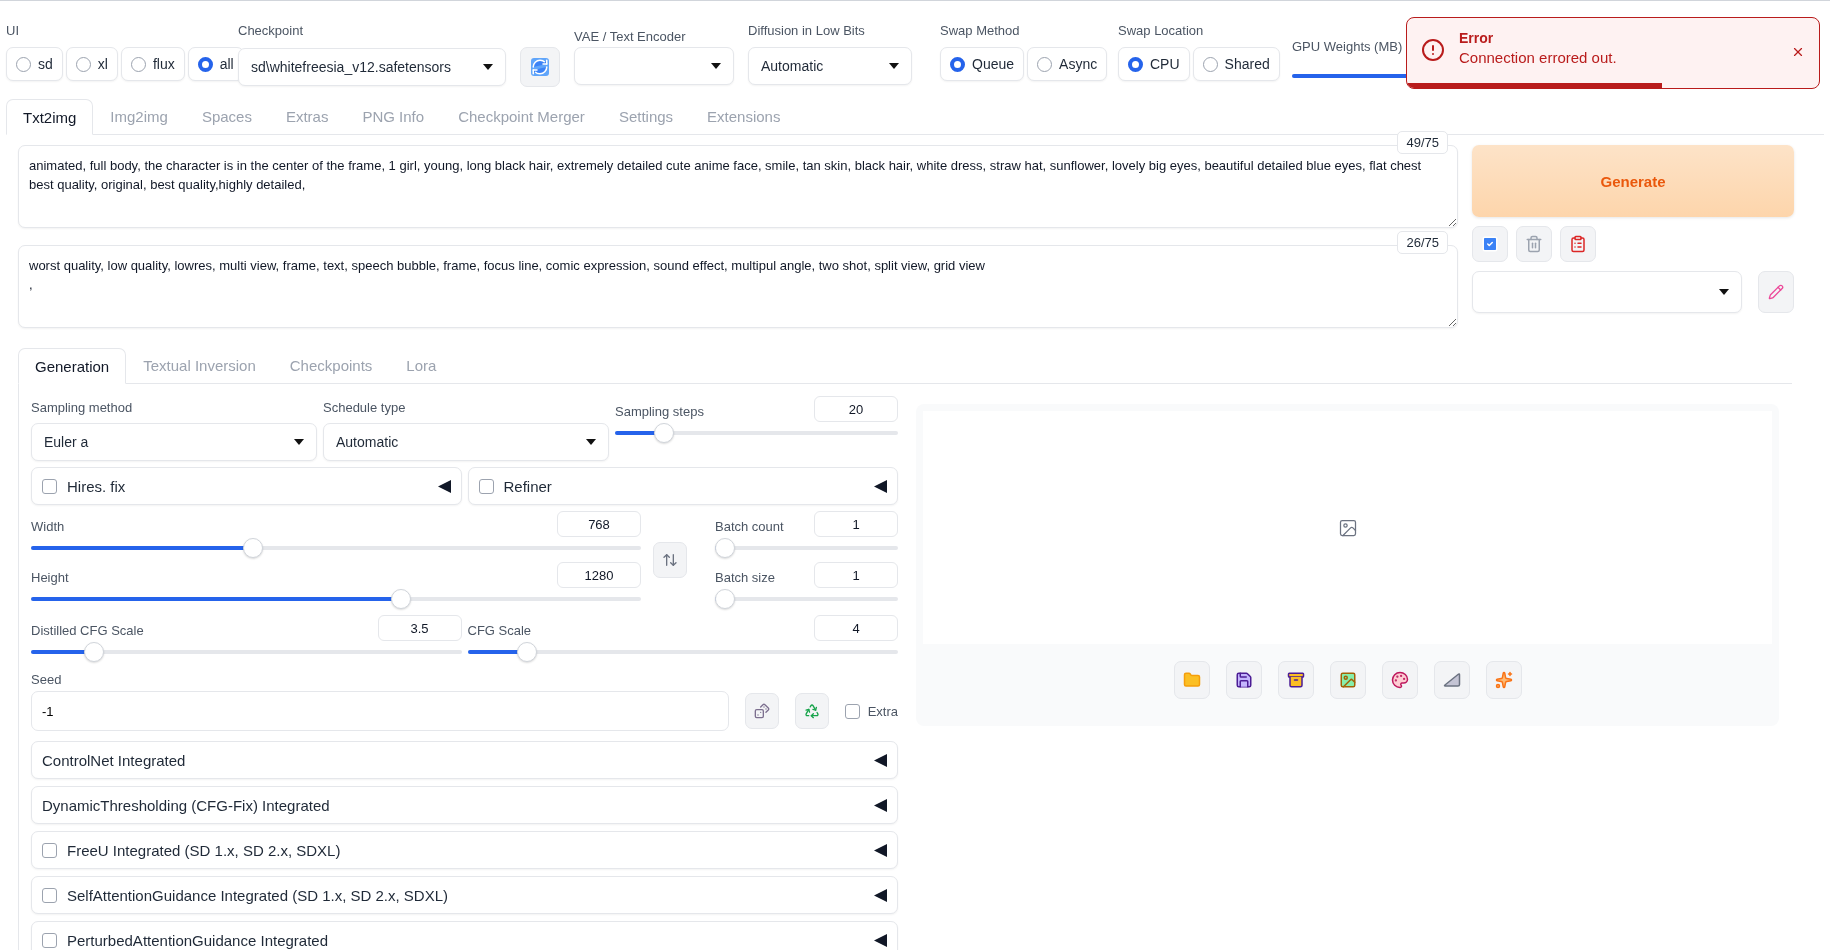  What do you see at coordinates (114, 760) in the screenshot?
I see `panel-title: ControlNet Integrated` at bounding box center [114, 760].